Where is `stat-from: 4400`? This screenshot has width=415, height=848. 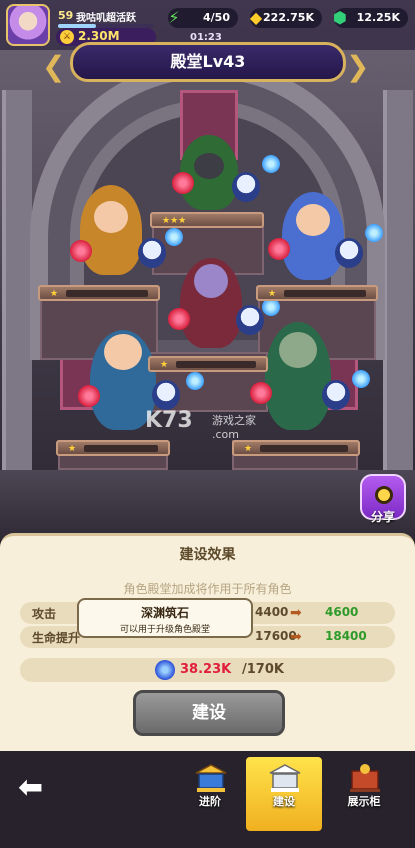 stat-from: 4400 is located at coordinates (272, 612).